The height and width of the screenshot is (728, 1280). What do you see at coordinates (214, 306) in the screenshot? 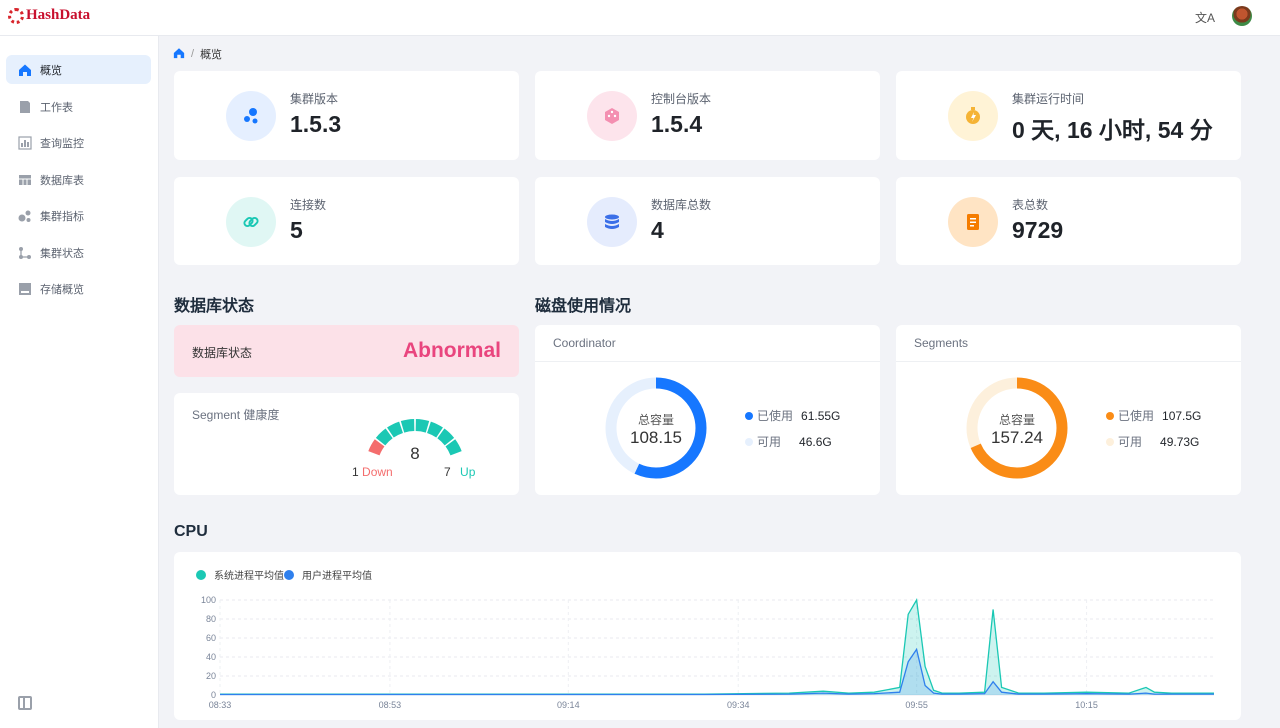
I see `db-status-section-title: 数据库状态` at bounding box center [214, 306].